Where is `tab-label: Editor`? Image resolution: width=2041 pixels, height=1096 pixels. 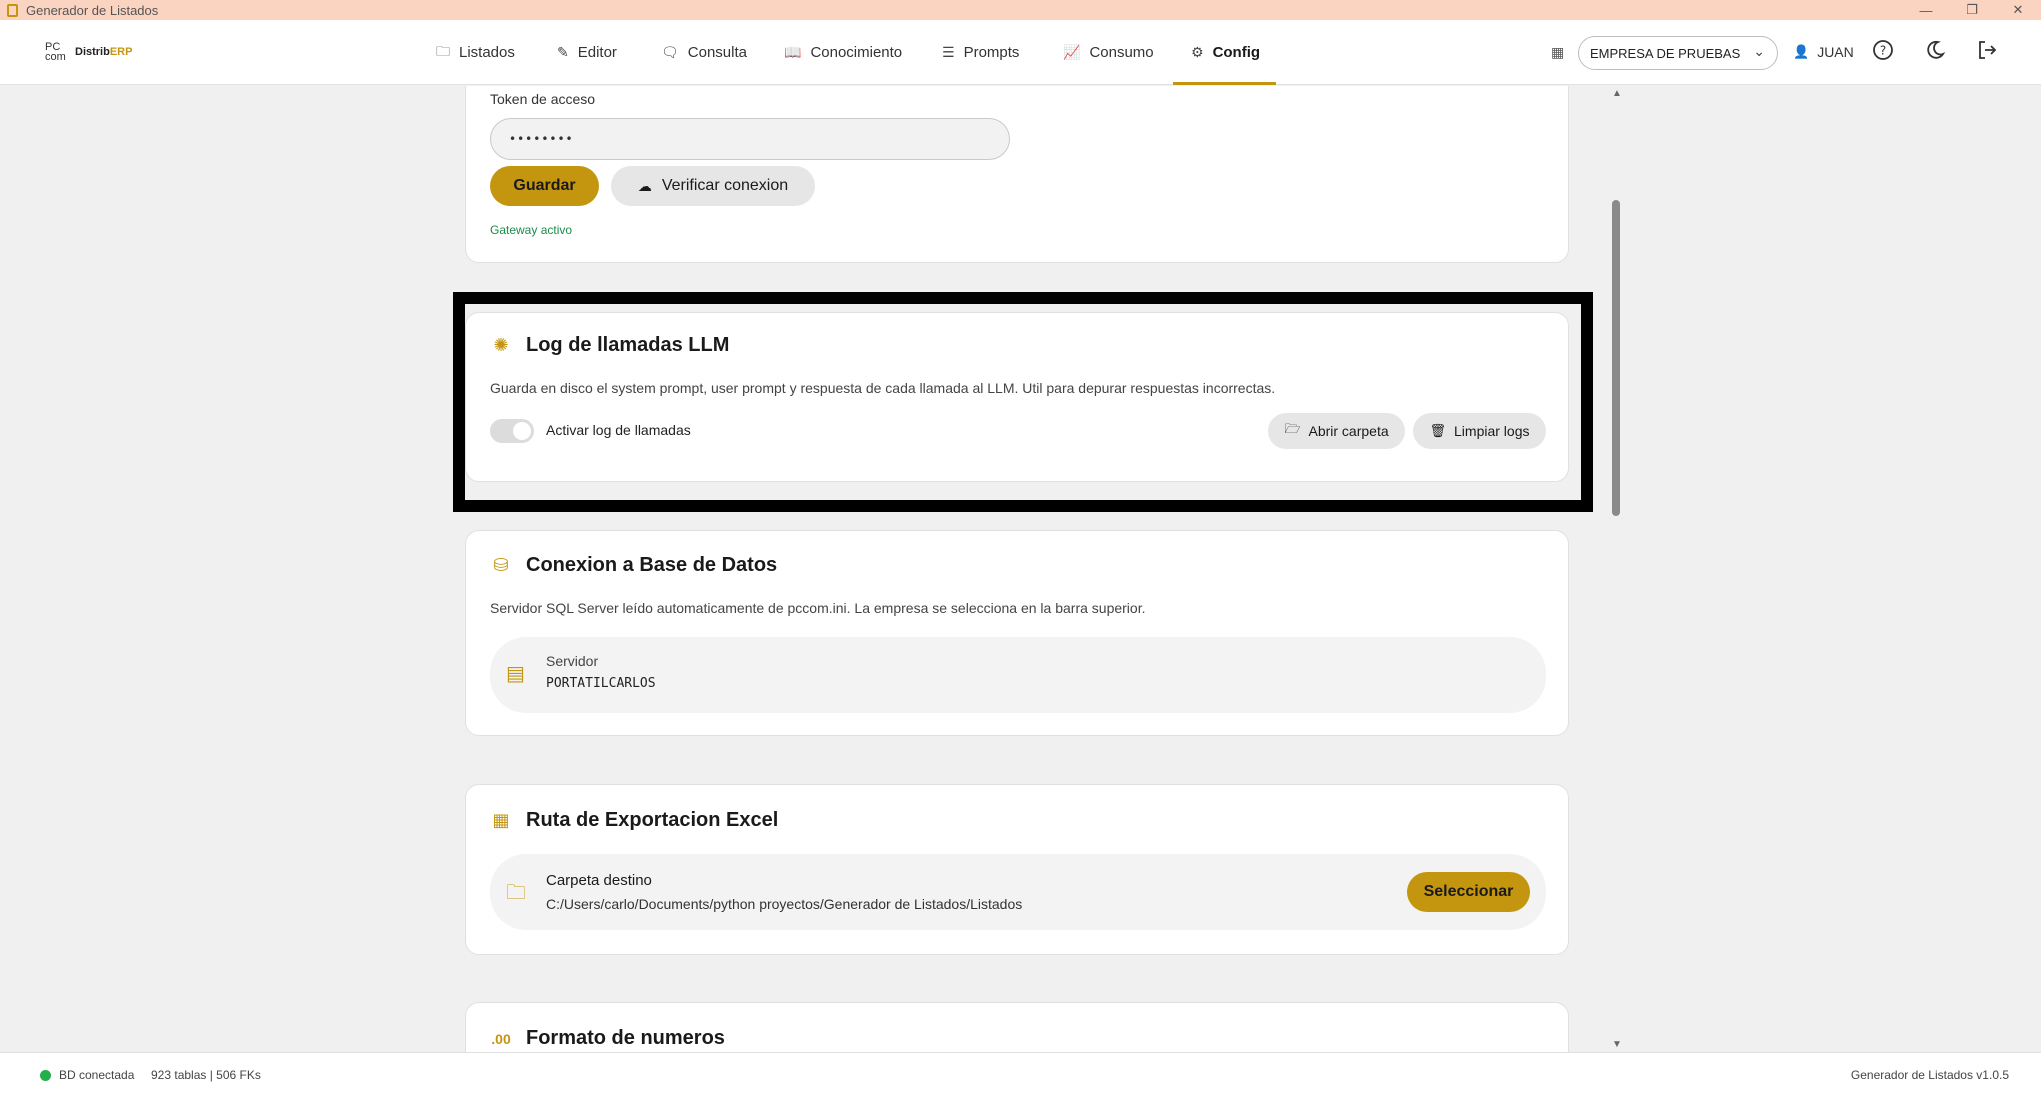
tab-label: Editor is located at coordinates (597, 52).